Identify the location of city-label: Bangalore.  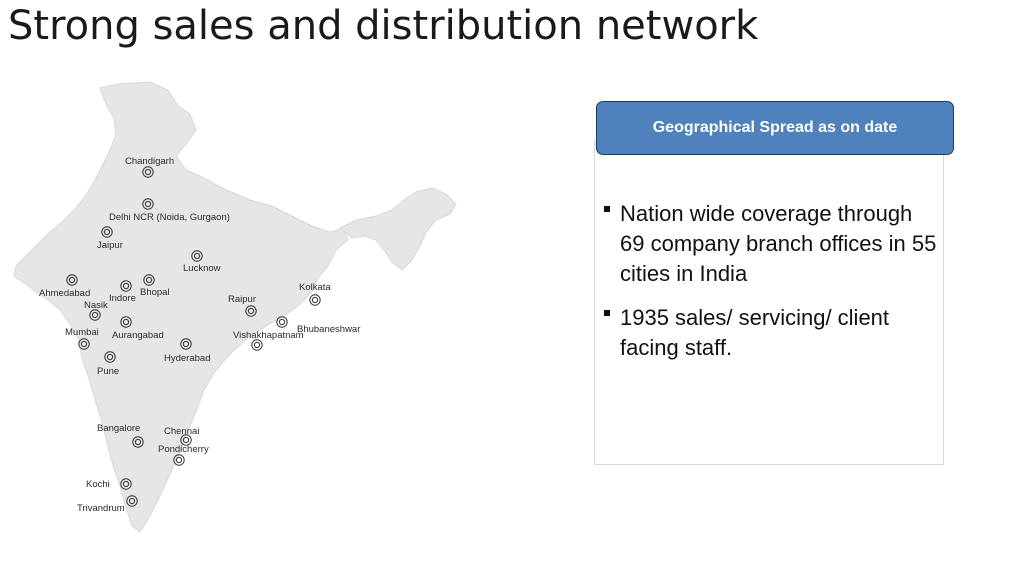
(119, 428).